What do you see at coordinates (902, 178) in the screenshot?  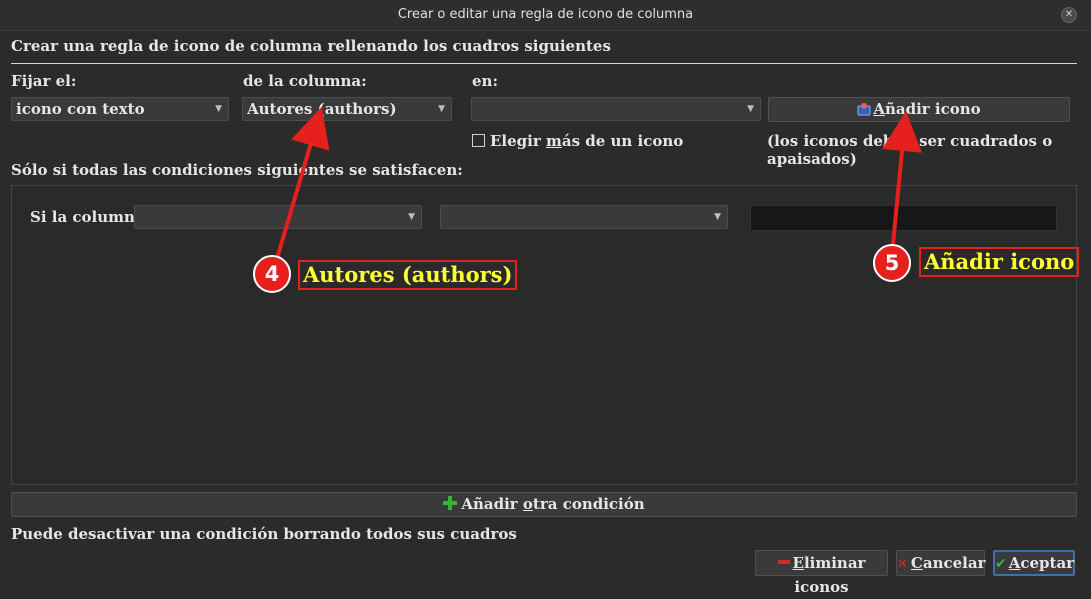 I see `arrow-to-add-icon` at bounding box center [902, 178].